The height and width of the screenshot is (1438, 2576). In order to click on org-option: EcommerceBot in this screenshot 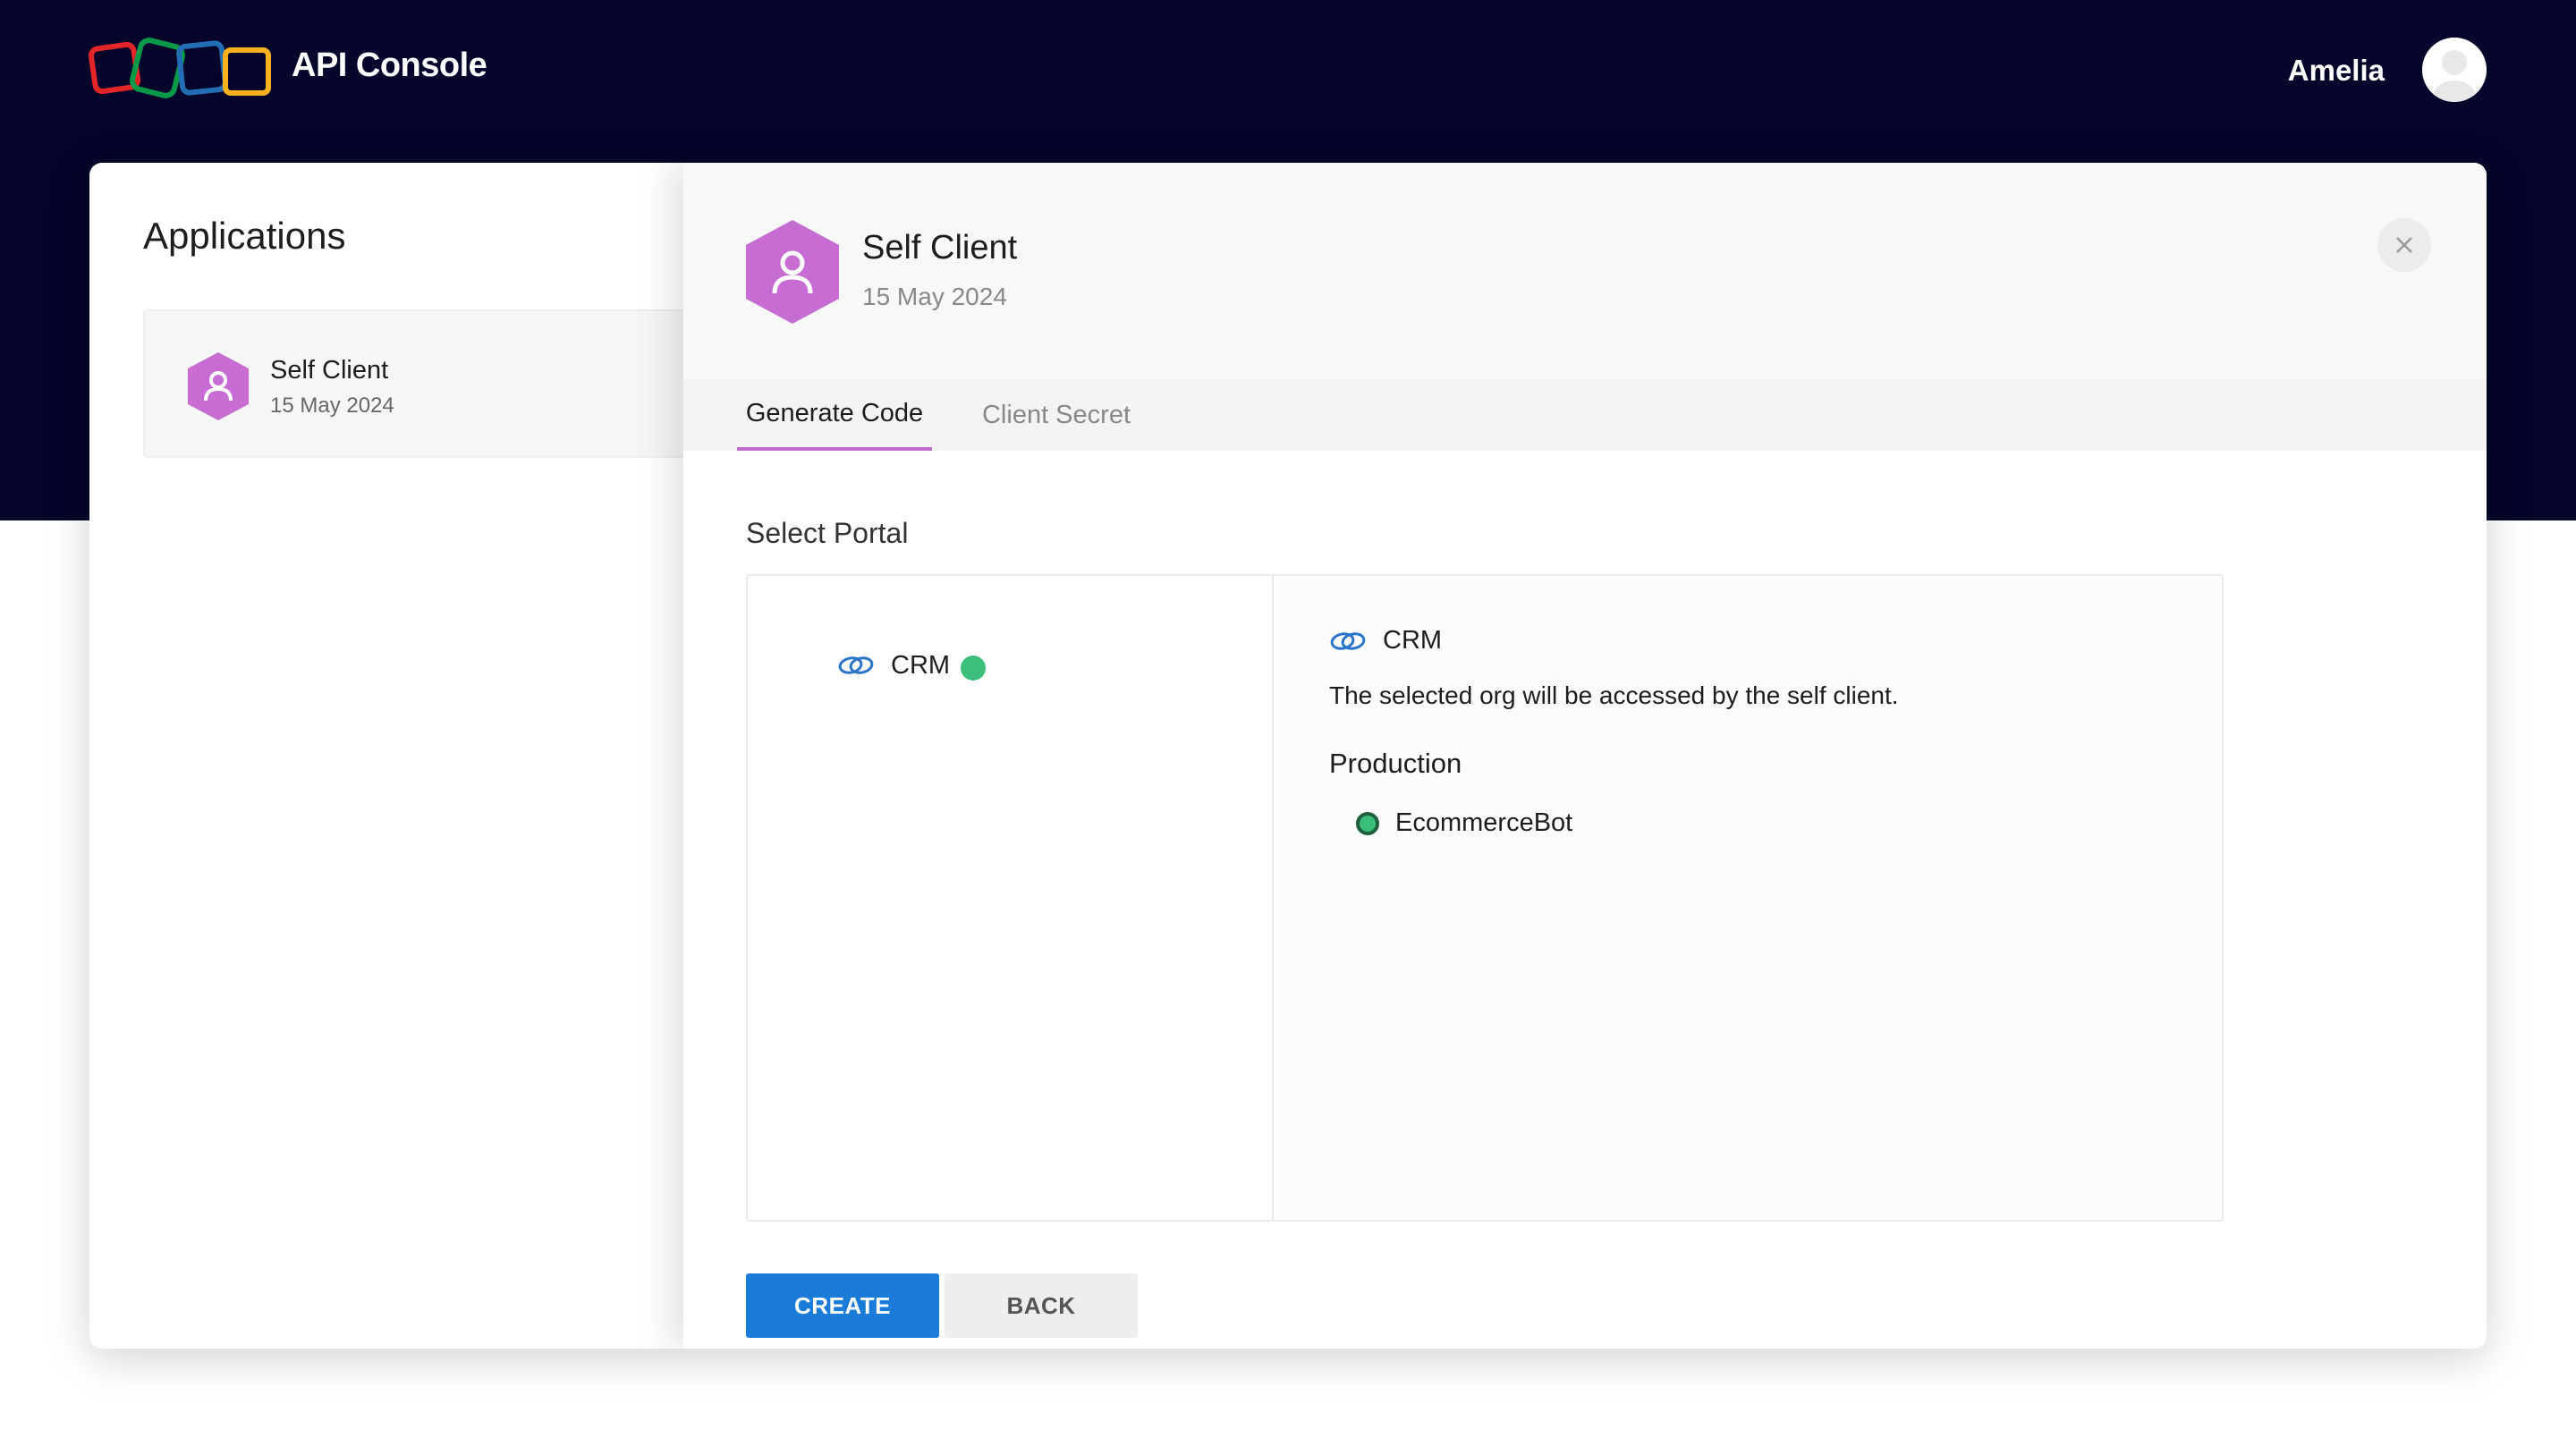, I will do `click(1464, 823)`.